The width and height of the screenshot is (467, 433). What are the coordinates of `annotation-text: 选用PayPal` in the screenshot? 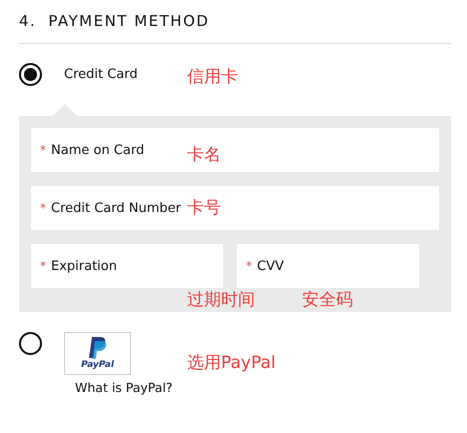 It's located at (231, 363).